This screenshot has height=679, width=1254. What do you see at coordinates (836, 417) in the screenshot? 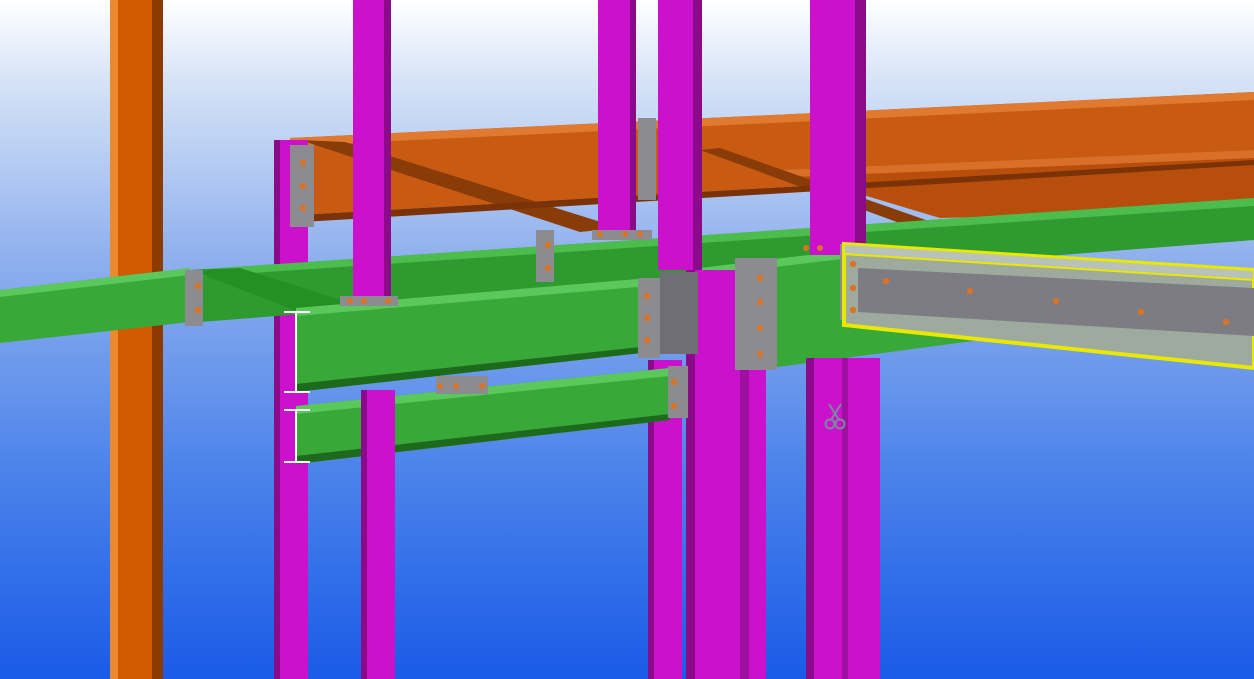
I see `scissors-icon` at bounding box center [836, 417].